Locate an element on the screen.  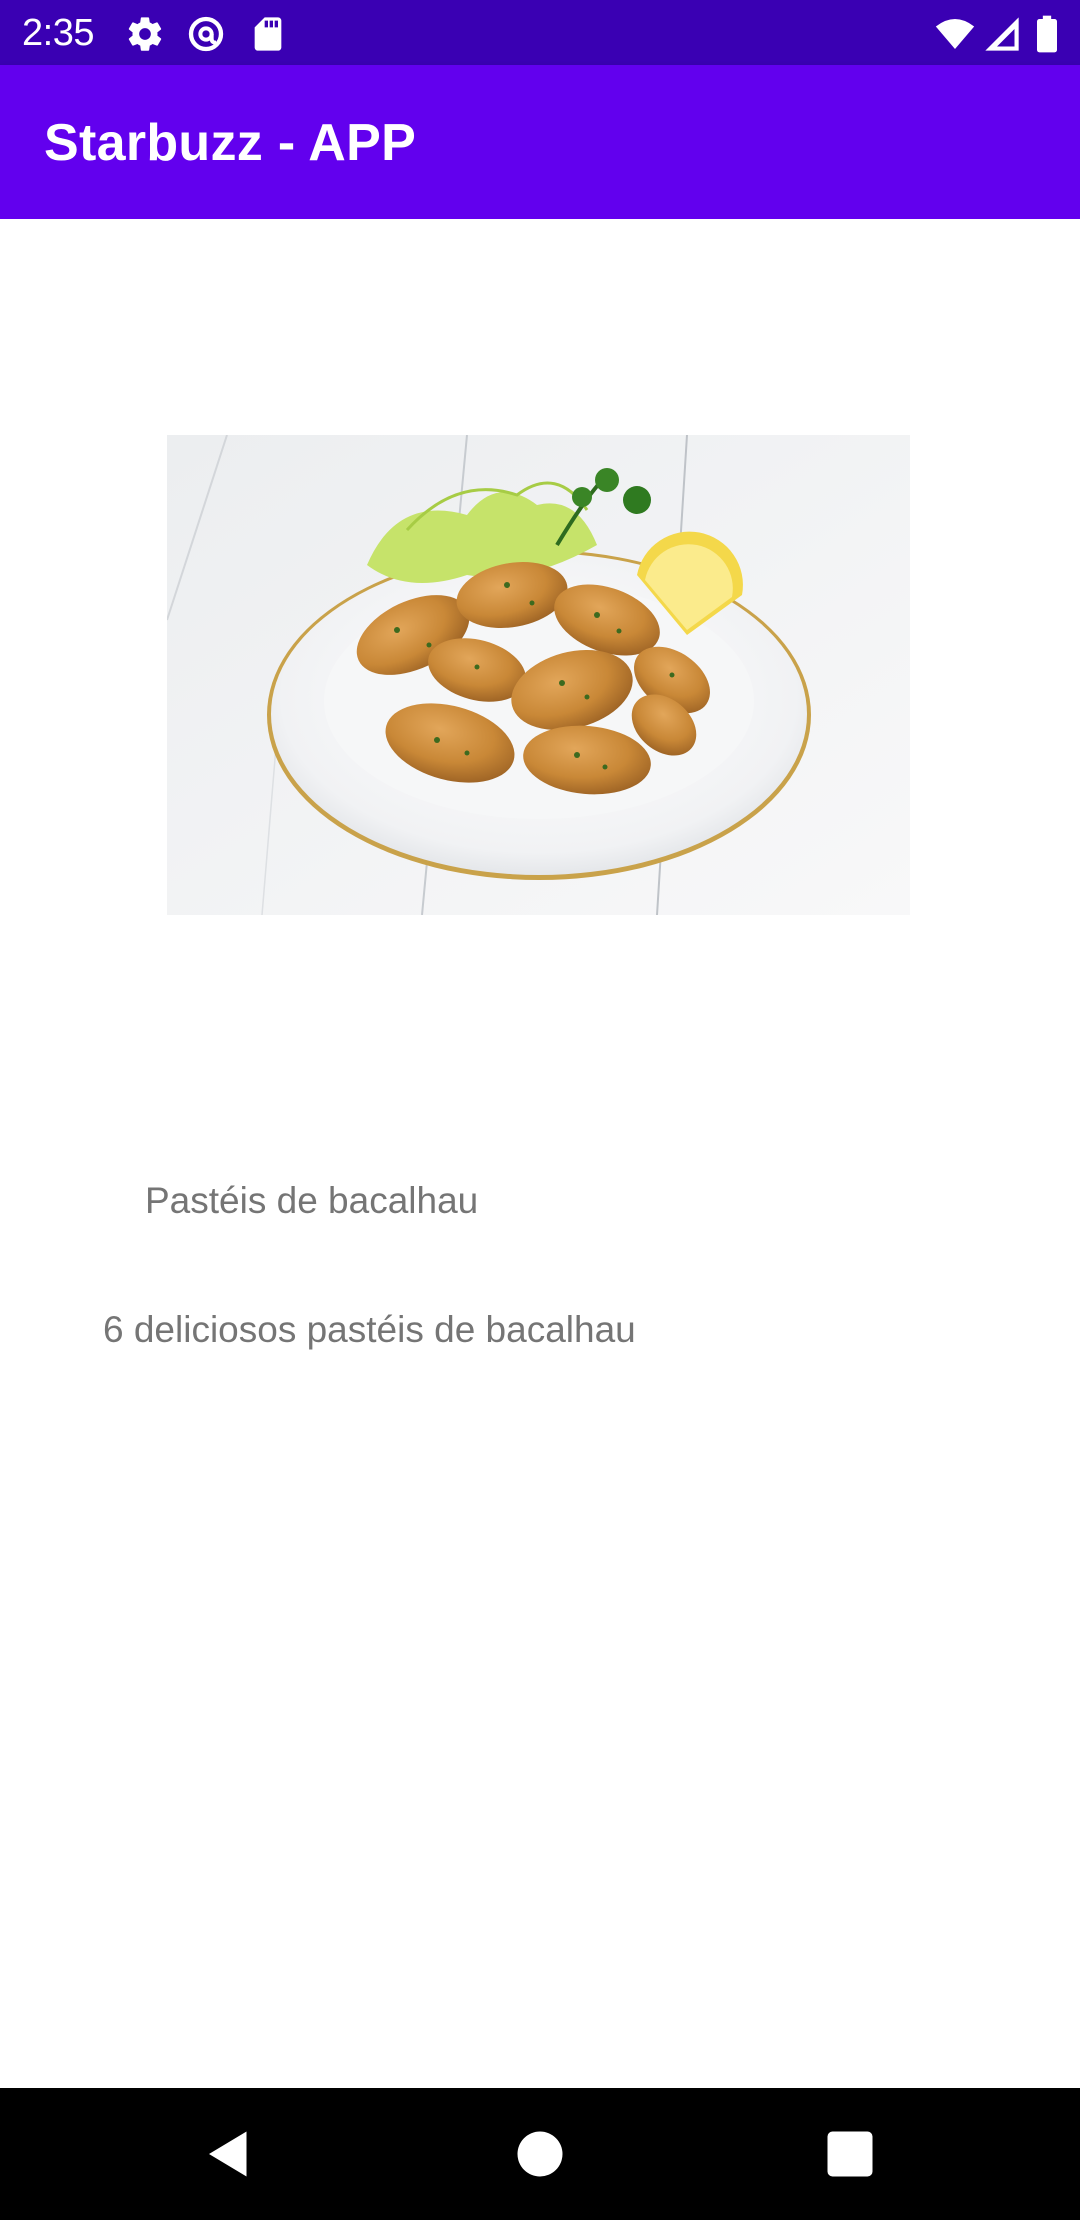
at-sign-icon is located at coordinates (206, 34).